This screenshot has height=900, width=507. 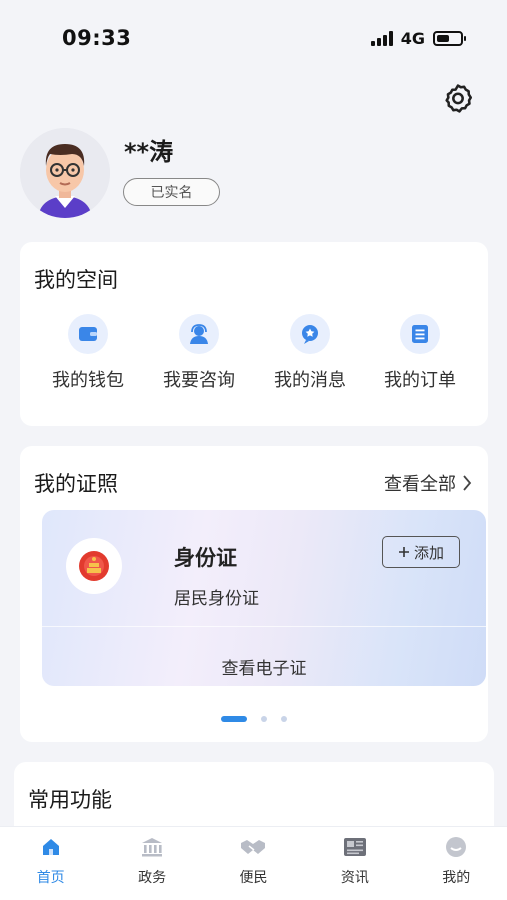 I want to click on tab-government: 政务, so click(x=152, y=861).